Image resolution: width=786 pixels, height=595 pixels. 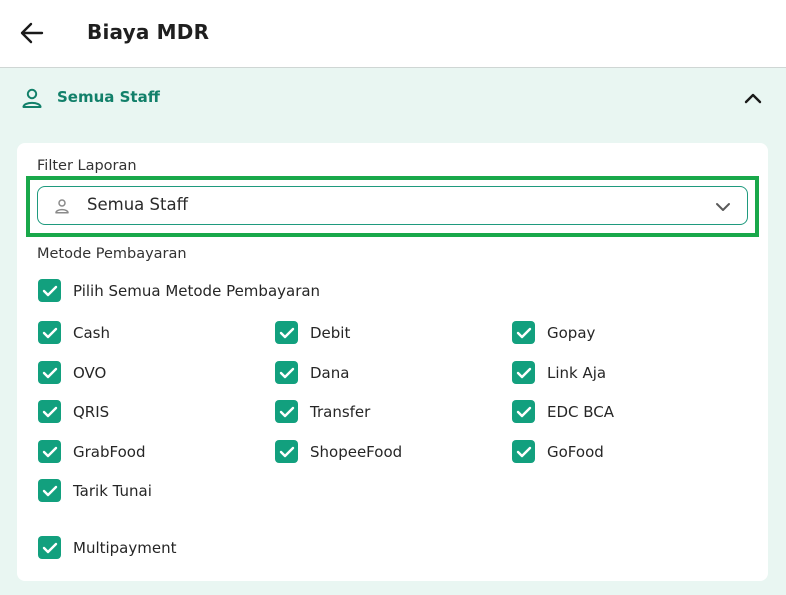 I want to click on payment-method-label: Metode Pembayaran, so click(x=112, y=254).